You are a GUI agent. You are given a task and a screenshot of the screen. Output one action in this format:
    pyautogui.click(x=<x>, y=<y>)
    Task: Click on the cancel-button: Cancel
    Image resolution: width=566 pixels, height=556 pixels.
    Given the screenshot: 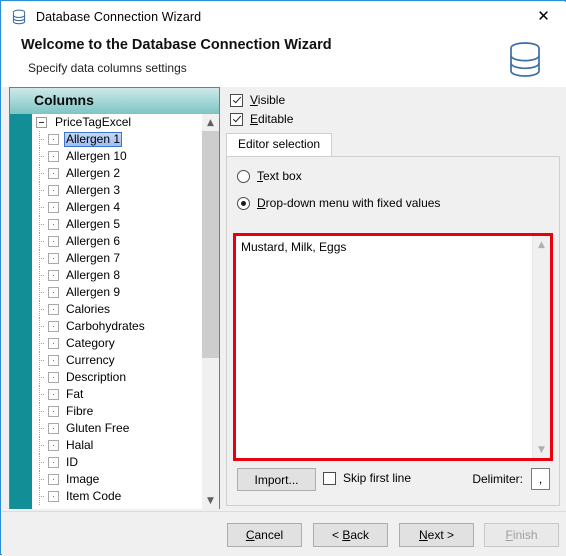 What is the action you would take?
    pyautogui.click(x=264, y=535)
    